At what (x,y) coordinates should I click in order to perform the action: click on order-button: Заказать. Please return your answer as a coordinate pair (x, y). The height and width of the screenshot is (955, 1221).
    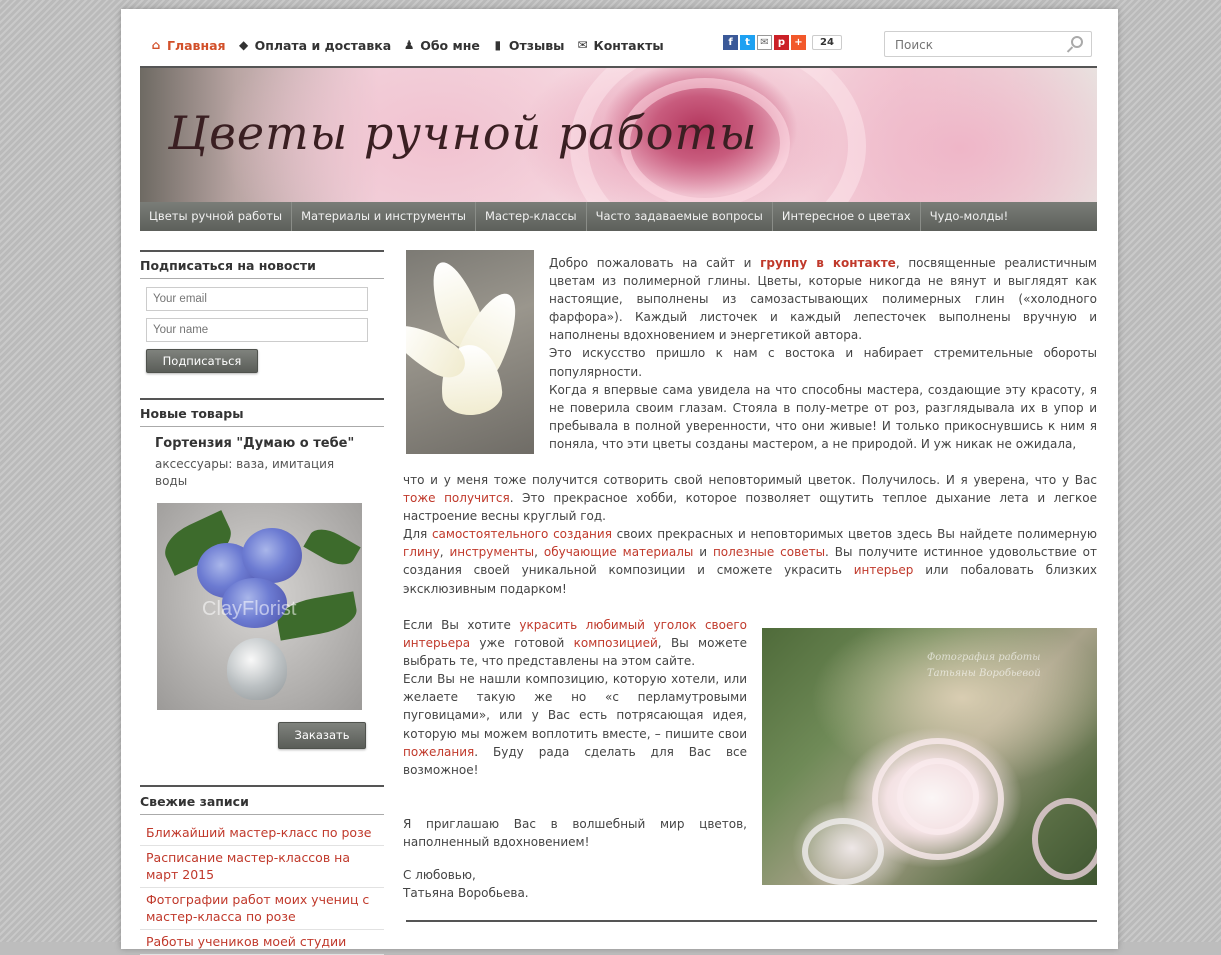
    Looking at the image, I should click on (322, 735).